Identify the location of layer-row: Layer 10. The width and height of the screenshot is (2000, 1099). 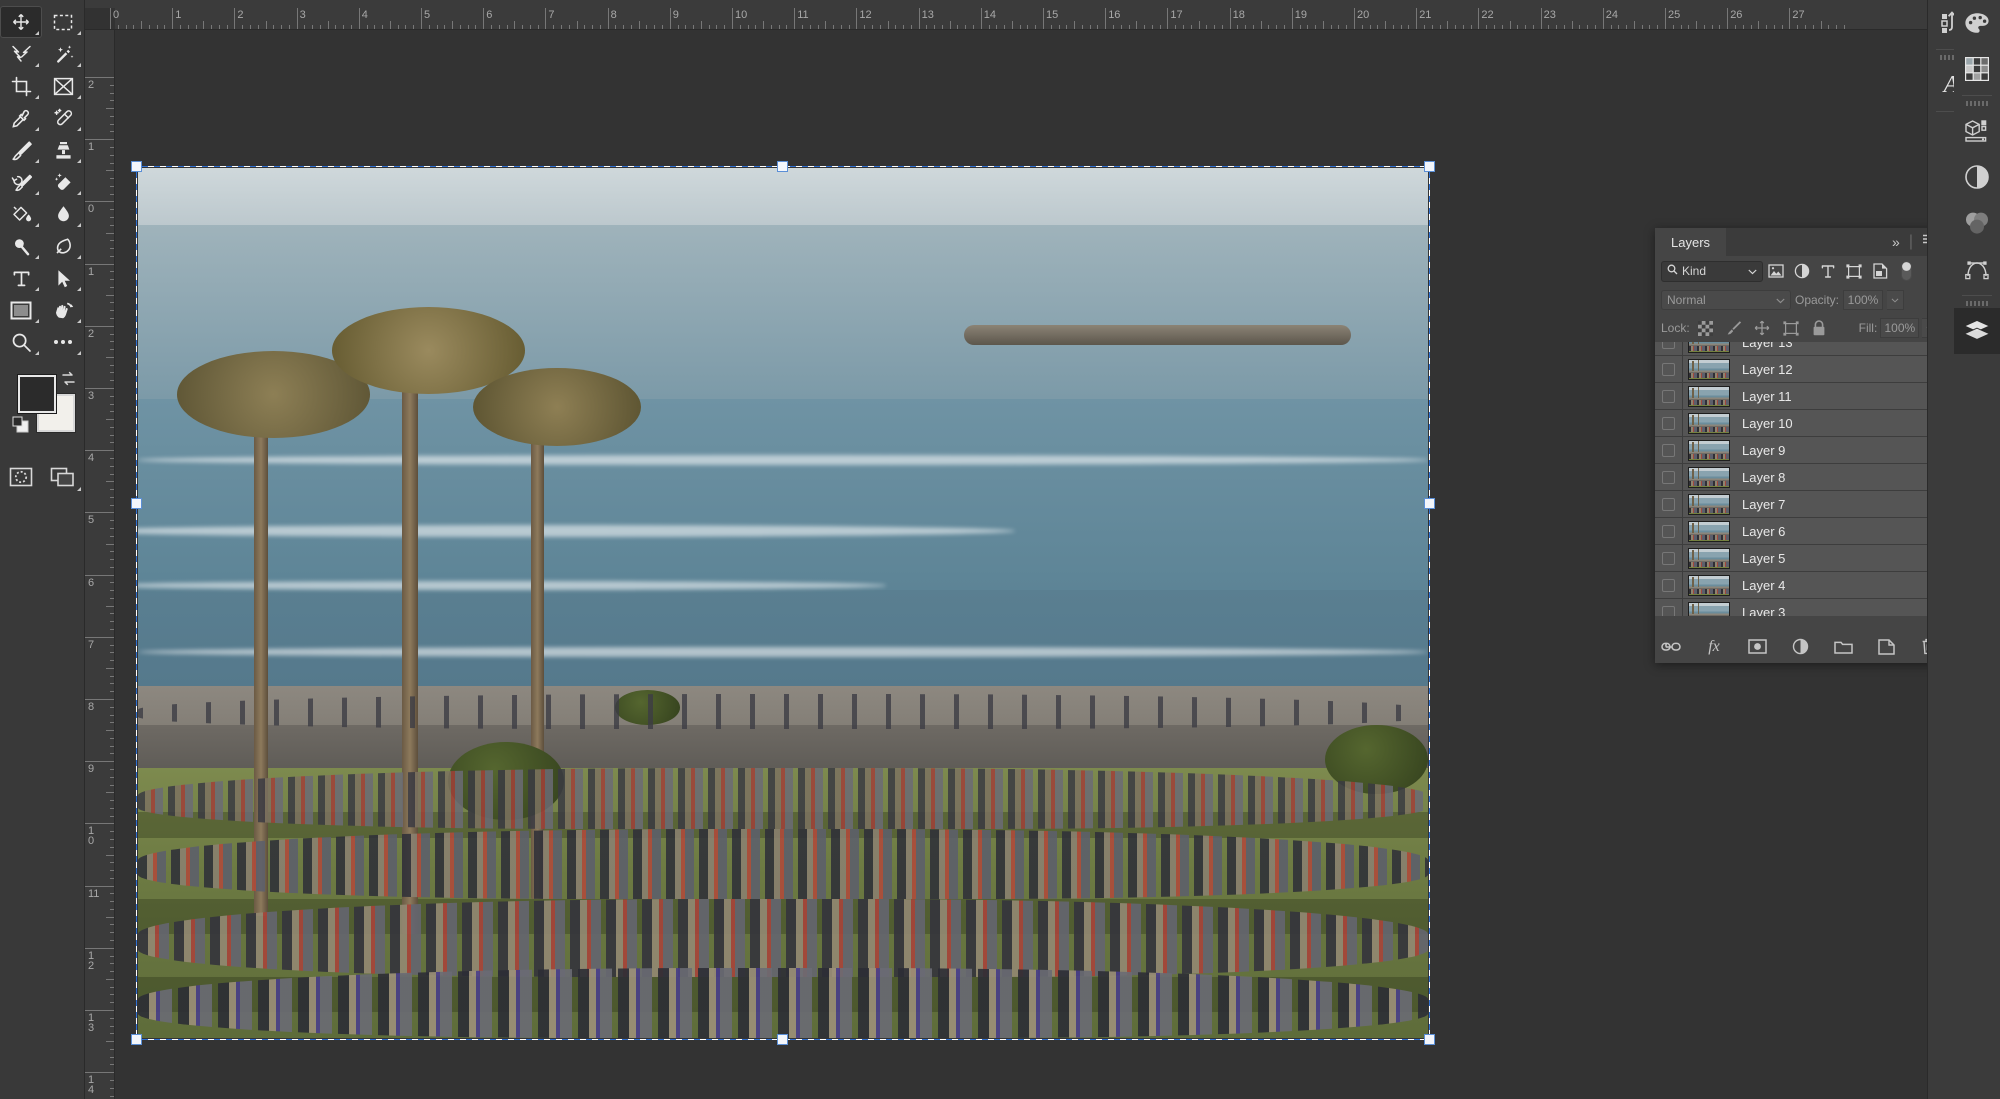
(1800, 423).